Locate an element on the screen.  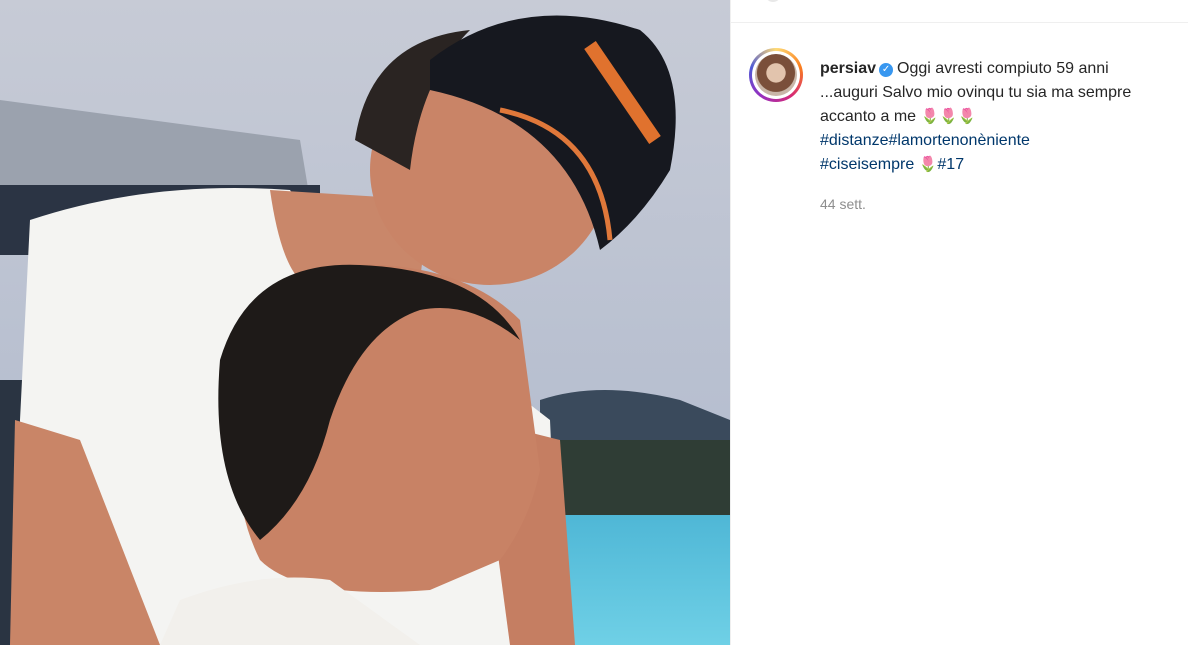
username-link: persiav is located at coordinates (848, 68).